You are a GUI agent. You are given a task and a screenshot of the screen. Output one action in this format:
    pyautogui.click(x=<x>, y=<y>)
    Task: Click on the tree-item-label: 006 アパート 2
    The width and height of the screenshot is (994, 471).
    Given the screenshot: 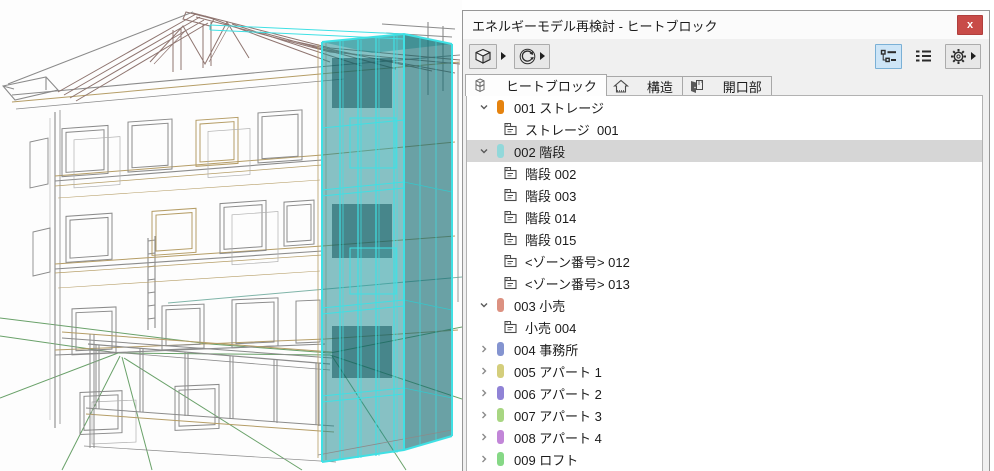 What is the action you would take?
    pyautogui.click(x=558, y=394)
    